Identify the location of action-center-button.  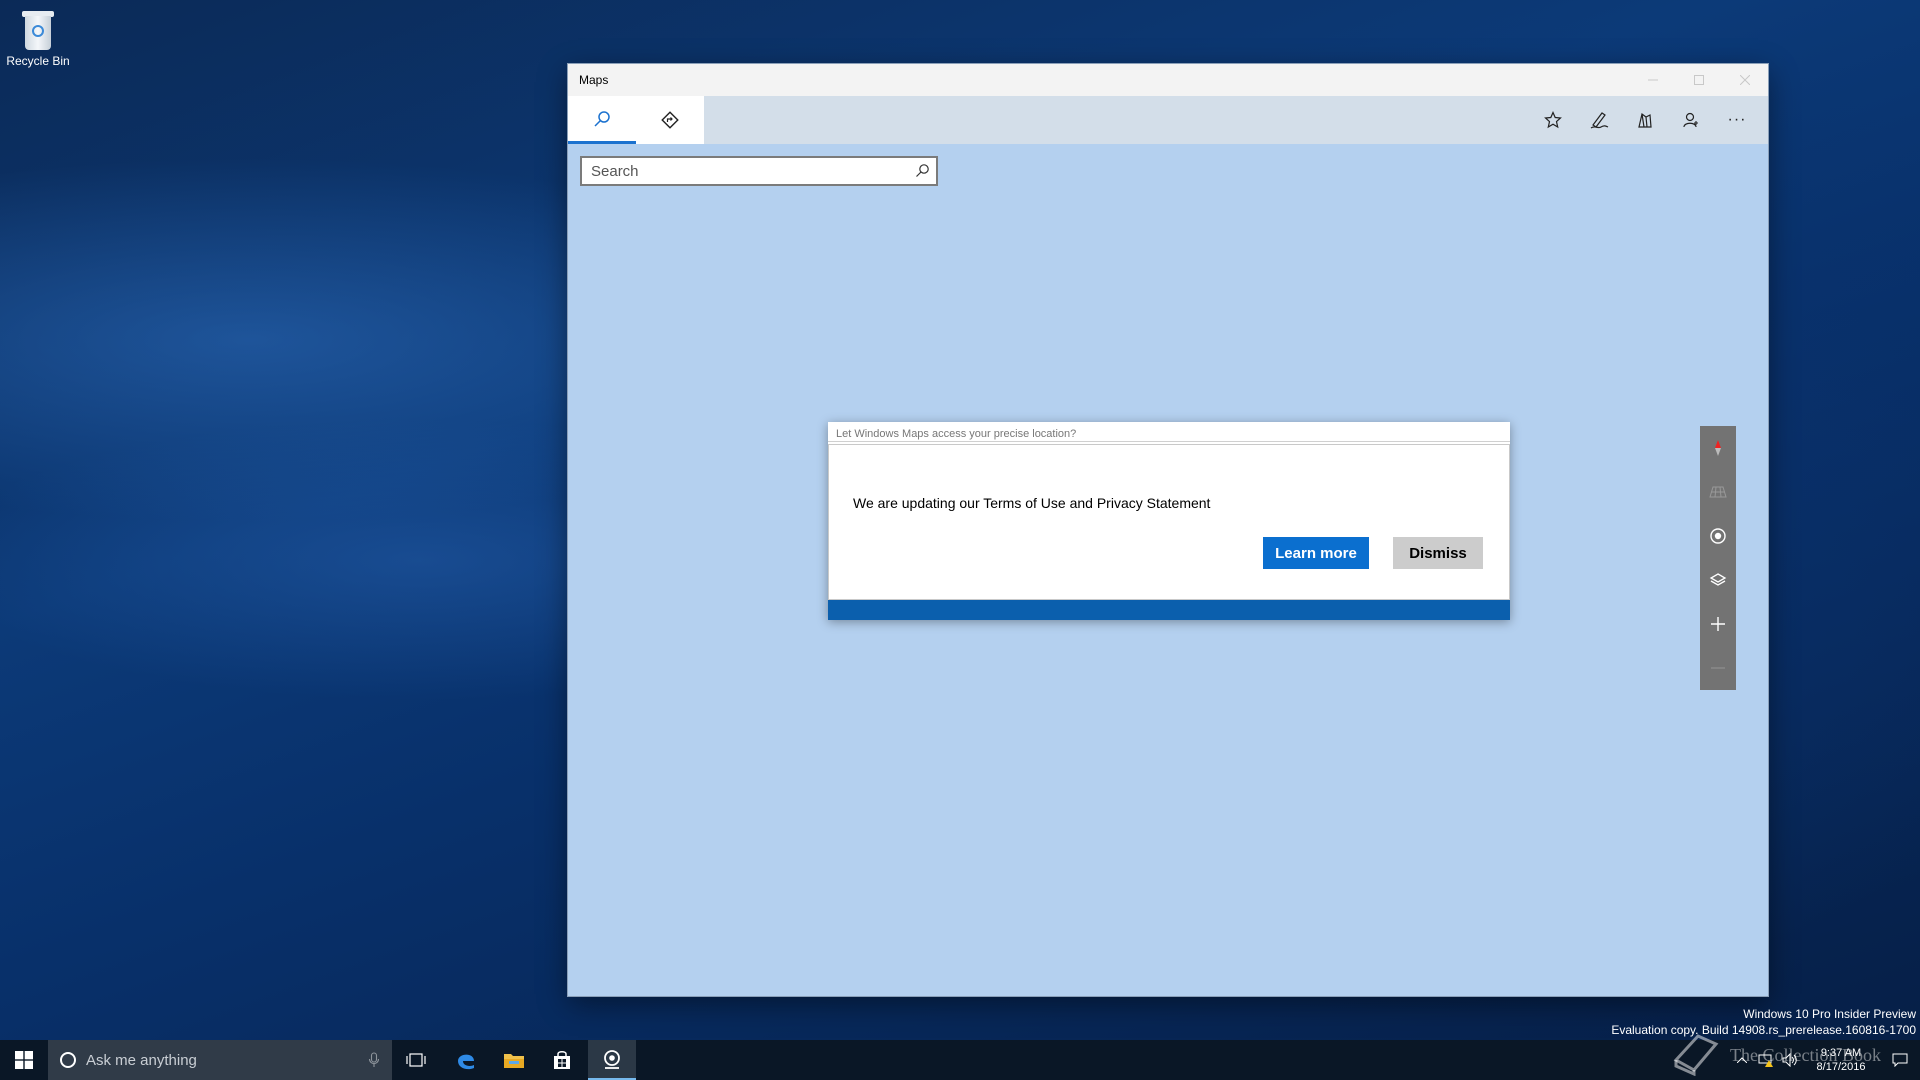
(1900, 1060).